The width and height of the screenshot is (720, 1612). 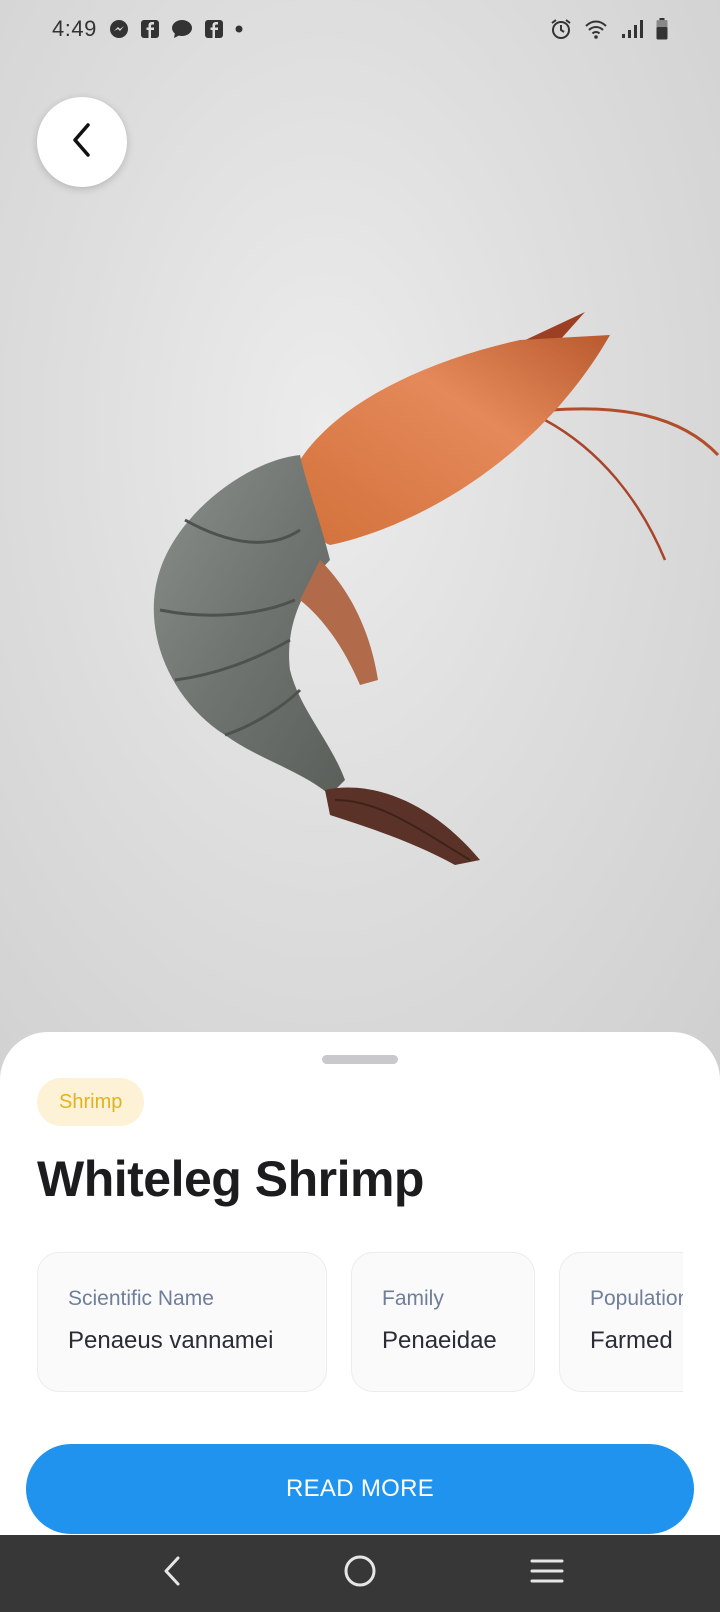 I want to click on chat-bubble-icon, so click(x=182, y=29).